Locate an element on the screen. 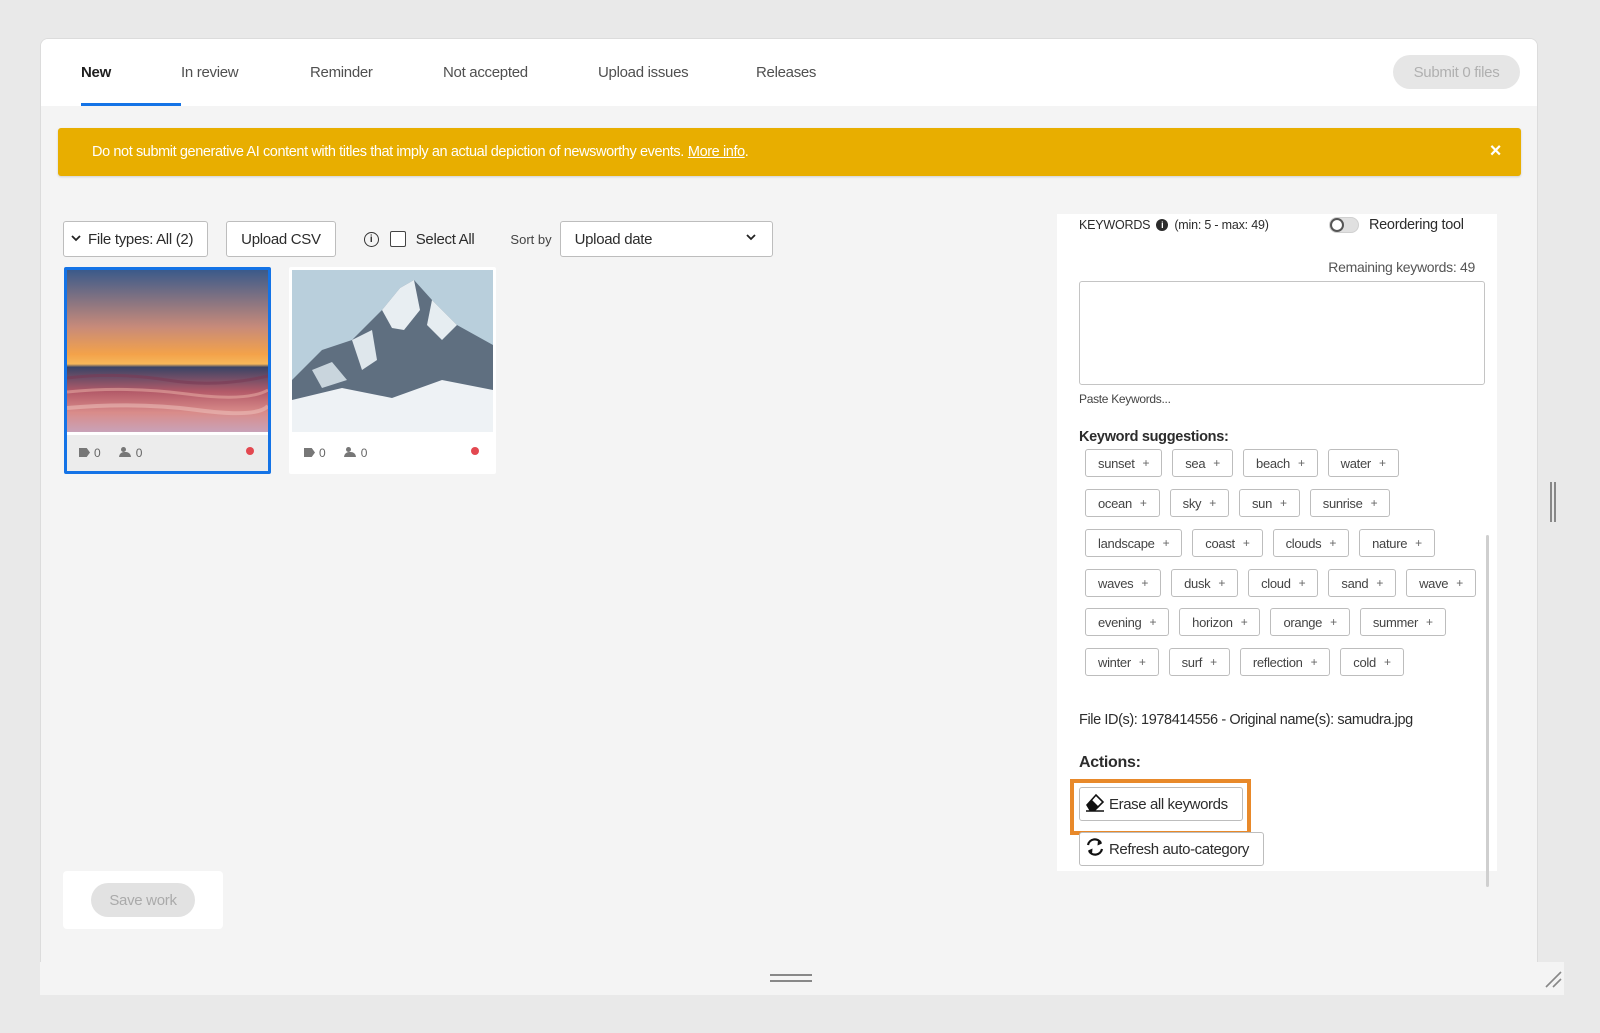  bottom-resize-handle is located at coordinates (791, 978).